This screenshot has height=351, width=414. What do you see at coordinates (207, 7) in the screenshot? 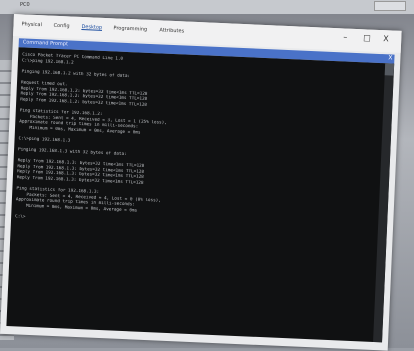
I see `background-window-strip: PC0` at bounding box center [207, 7].